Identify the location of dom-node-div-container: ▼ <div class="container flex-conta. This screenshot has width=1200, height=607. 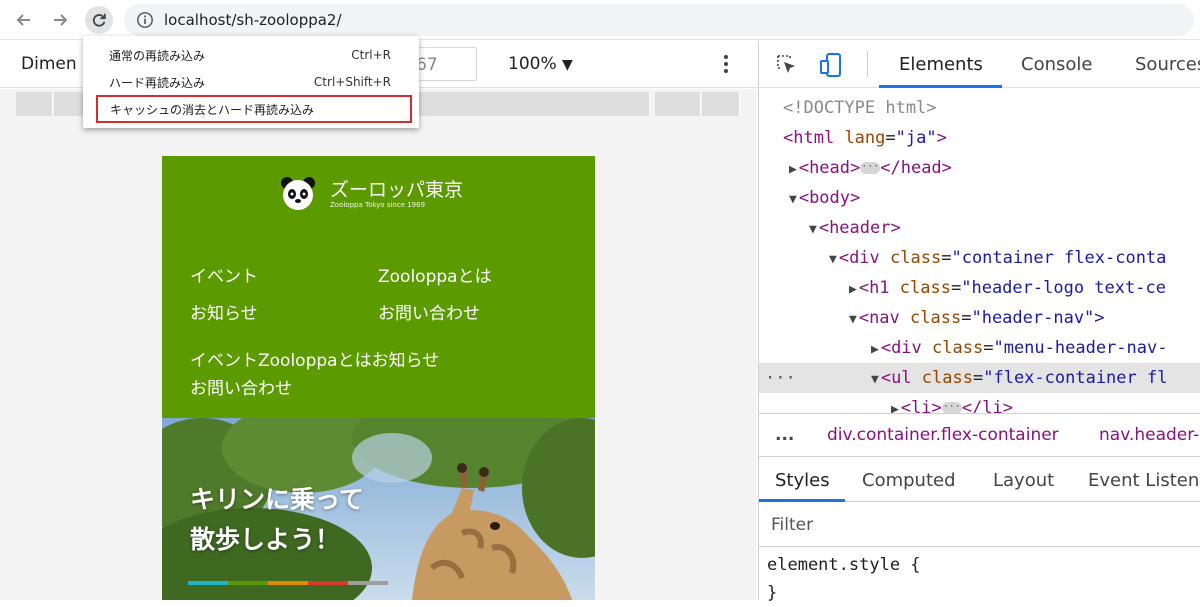
(997, 258).